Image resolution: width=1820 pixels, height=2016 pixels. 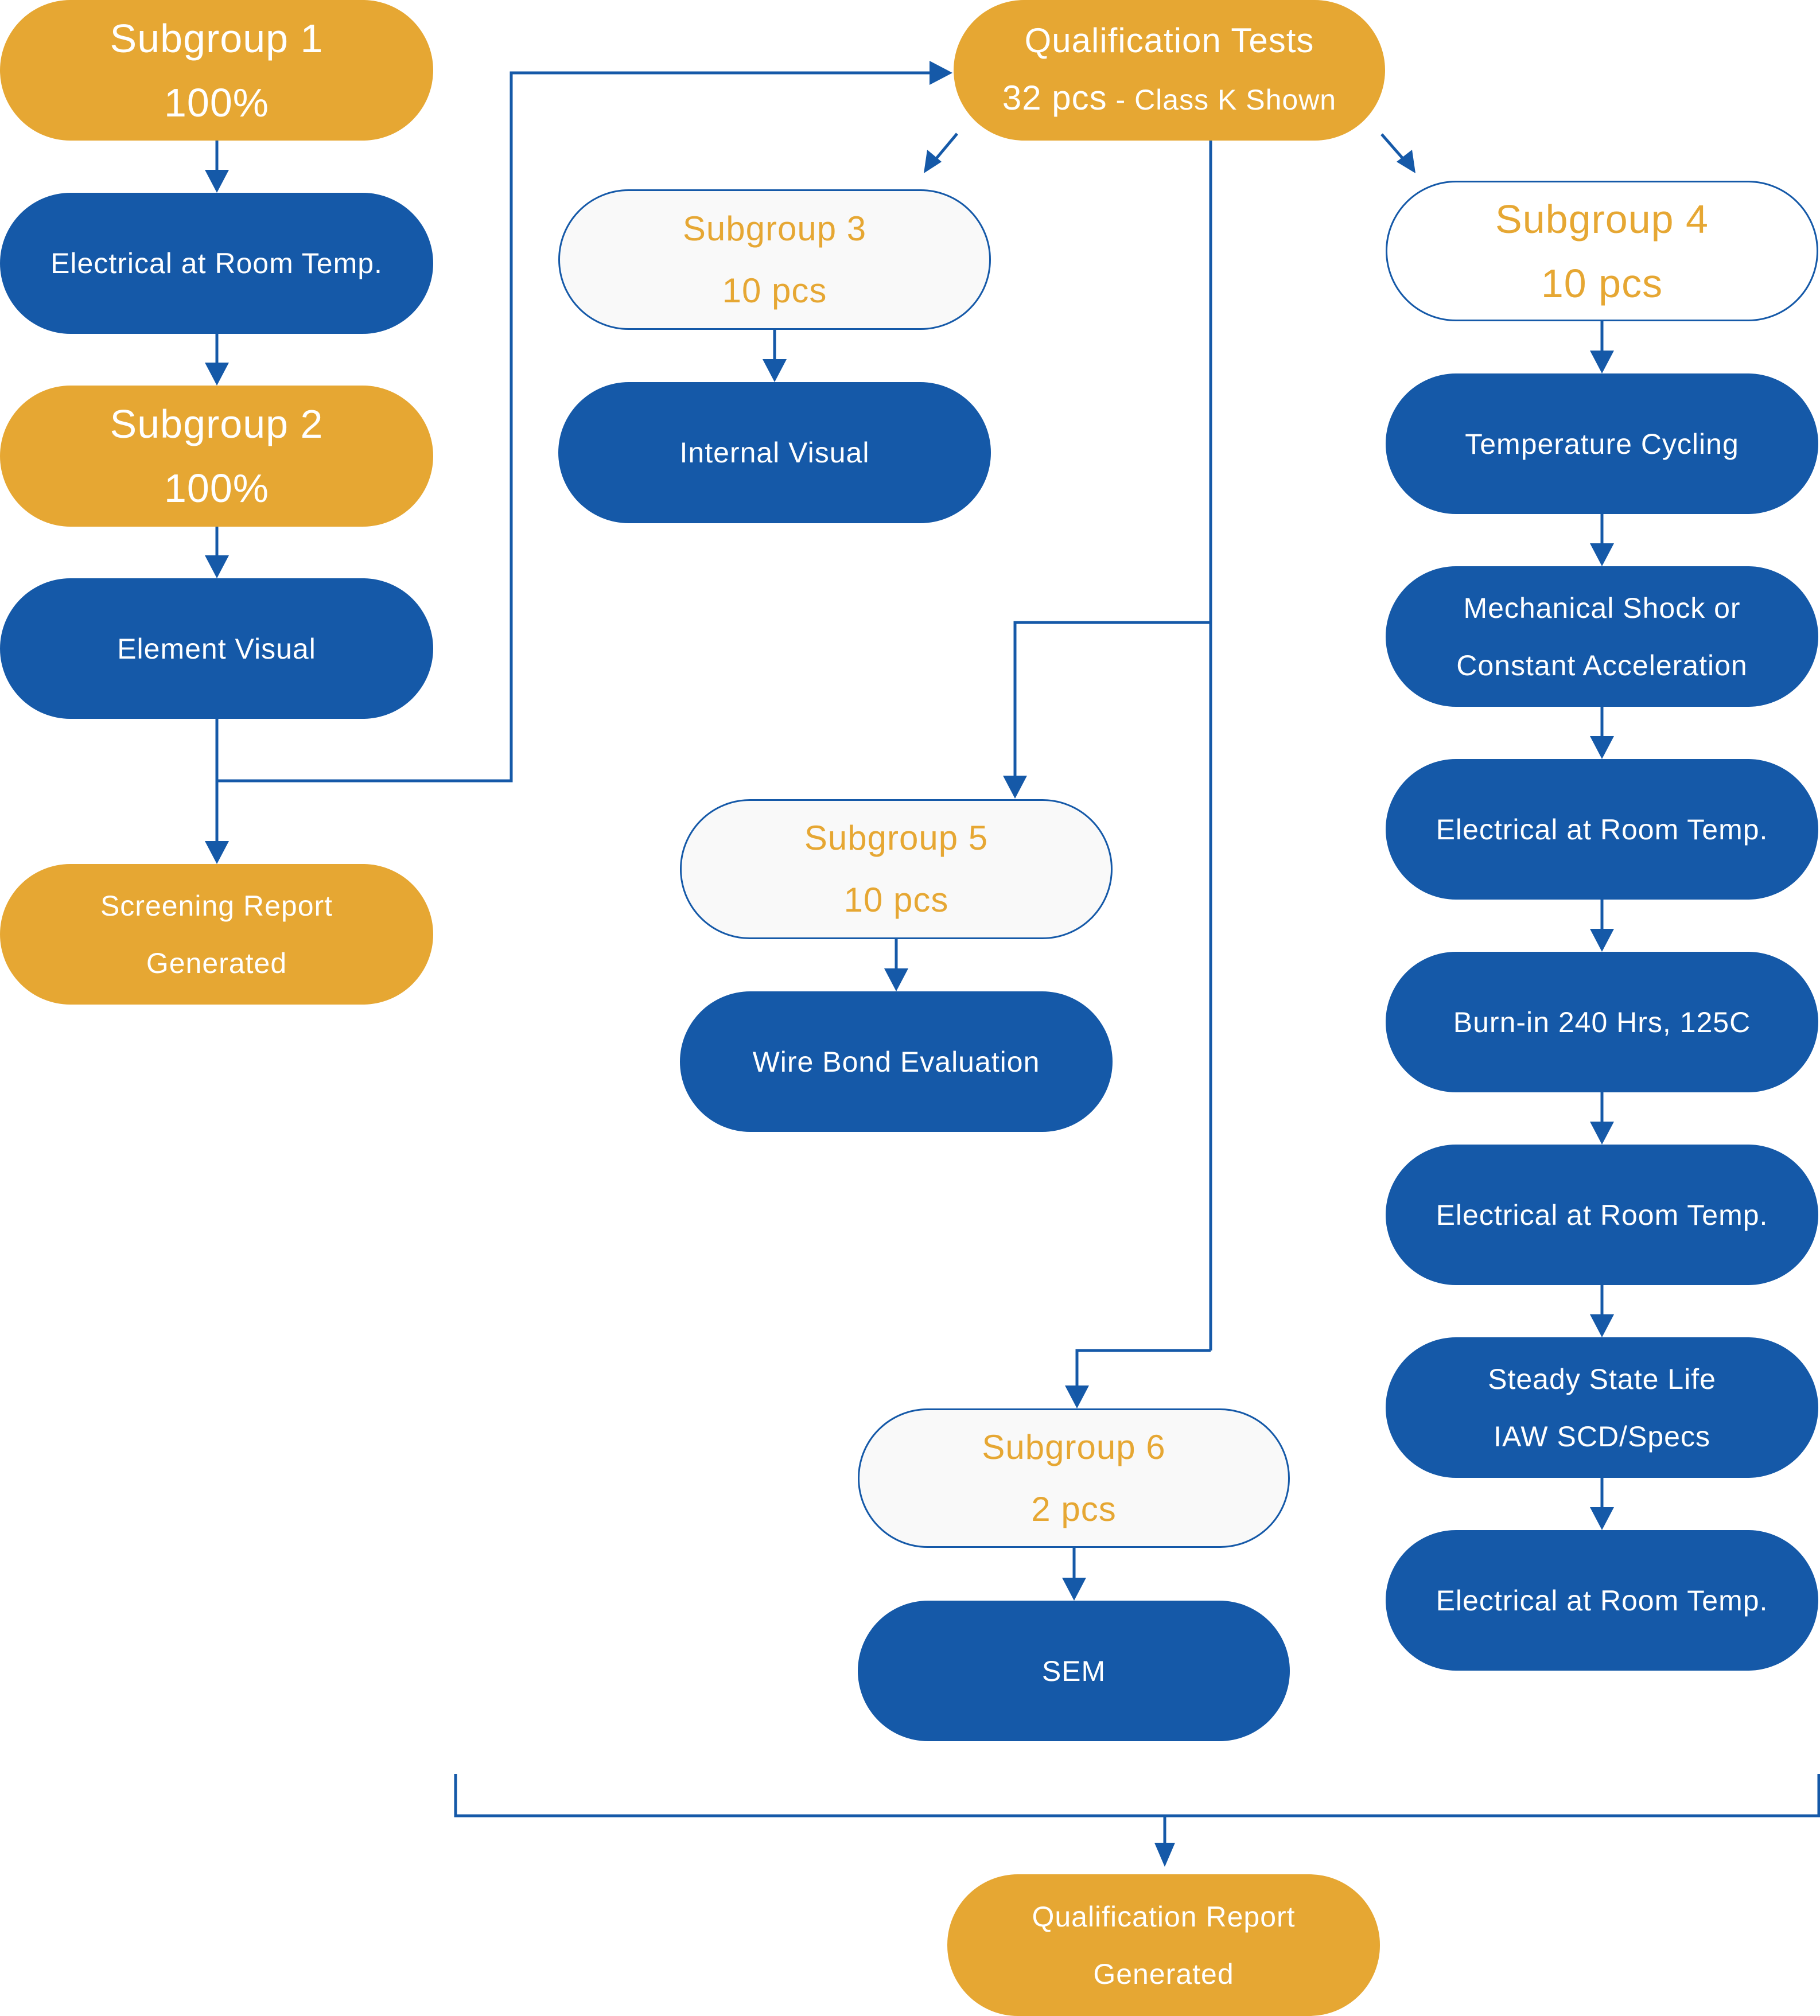 What do you see at coordinates (217, 489) in the screenshot?
I see `subgroup-2-qty: 100%` at bounding box center [217, 489].